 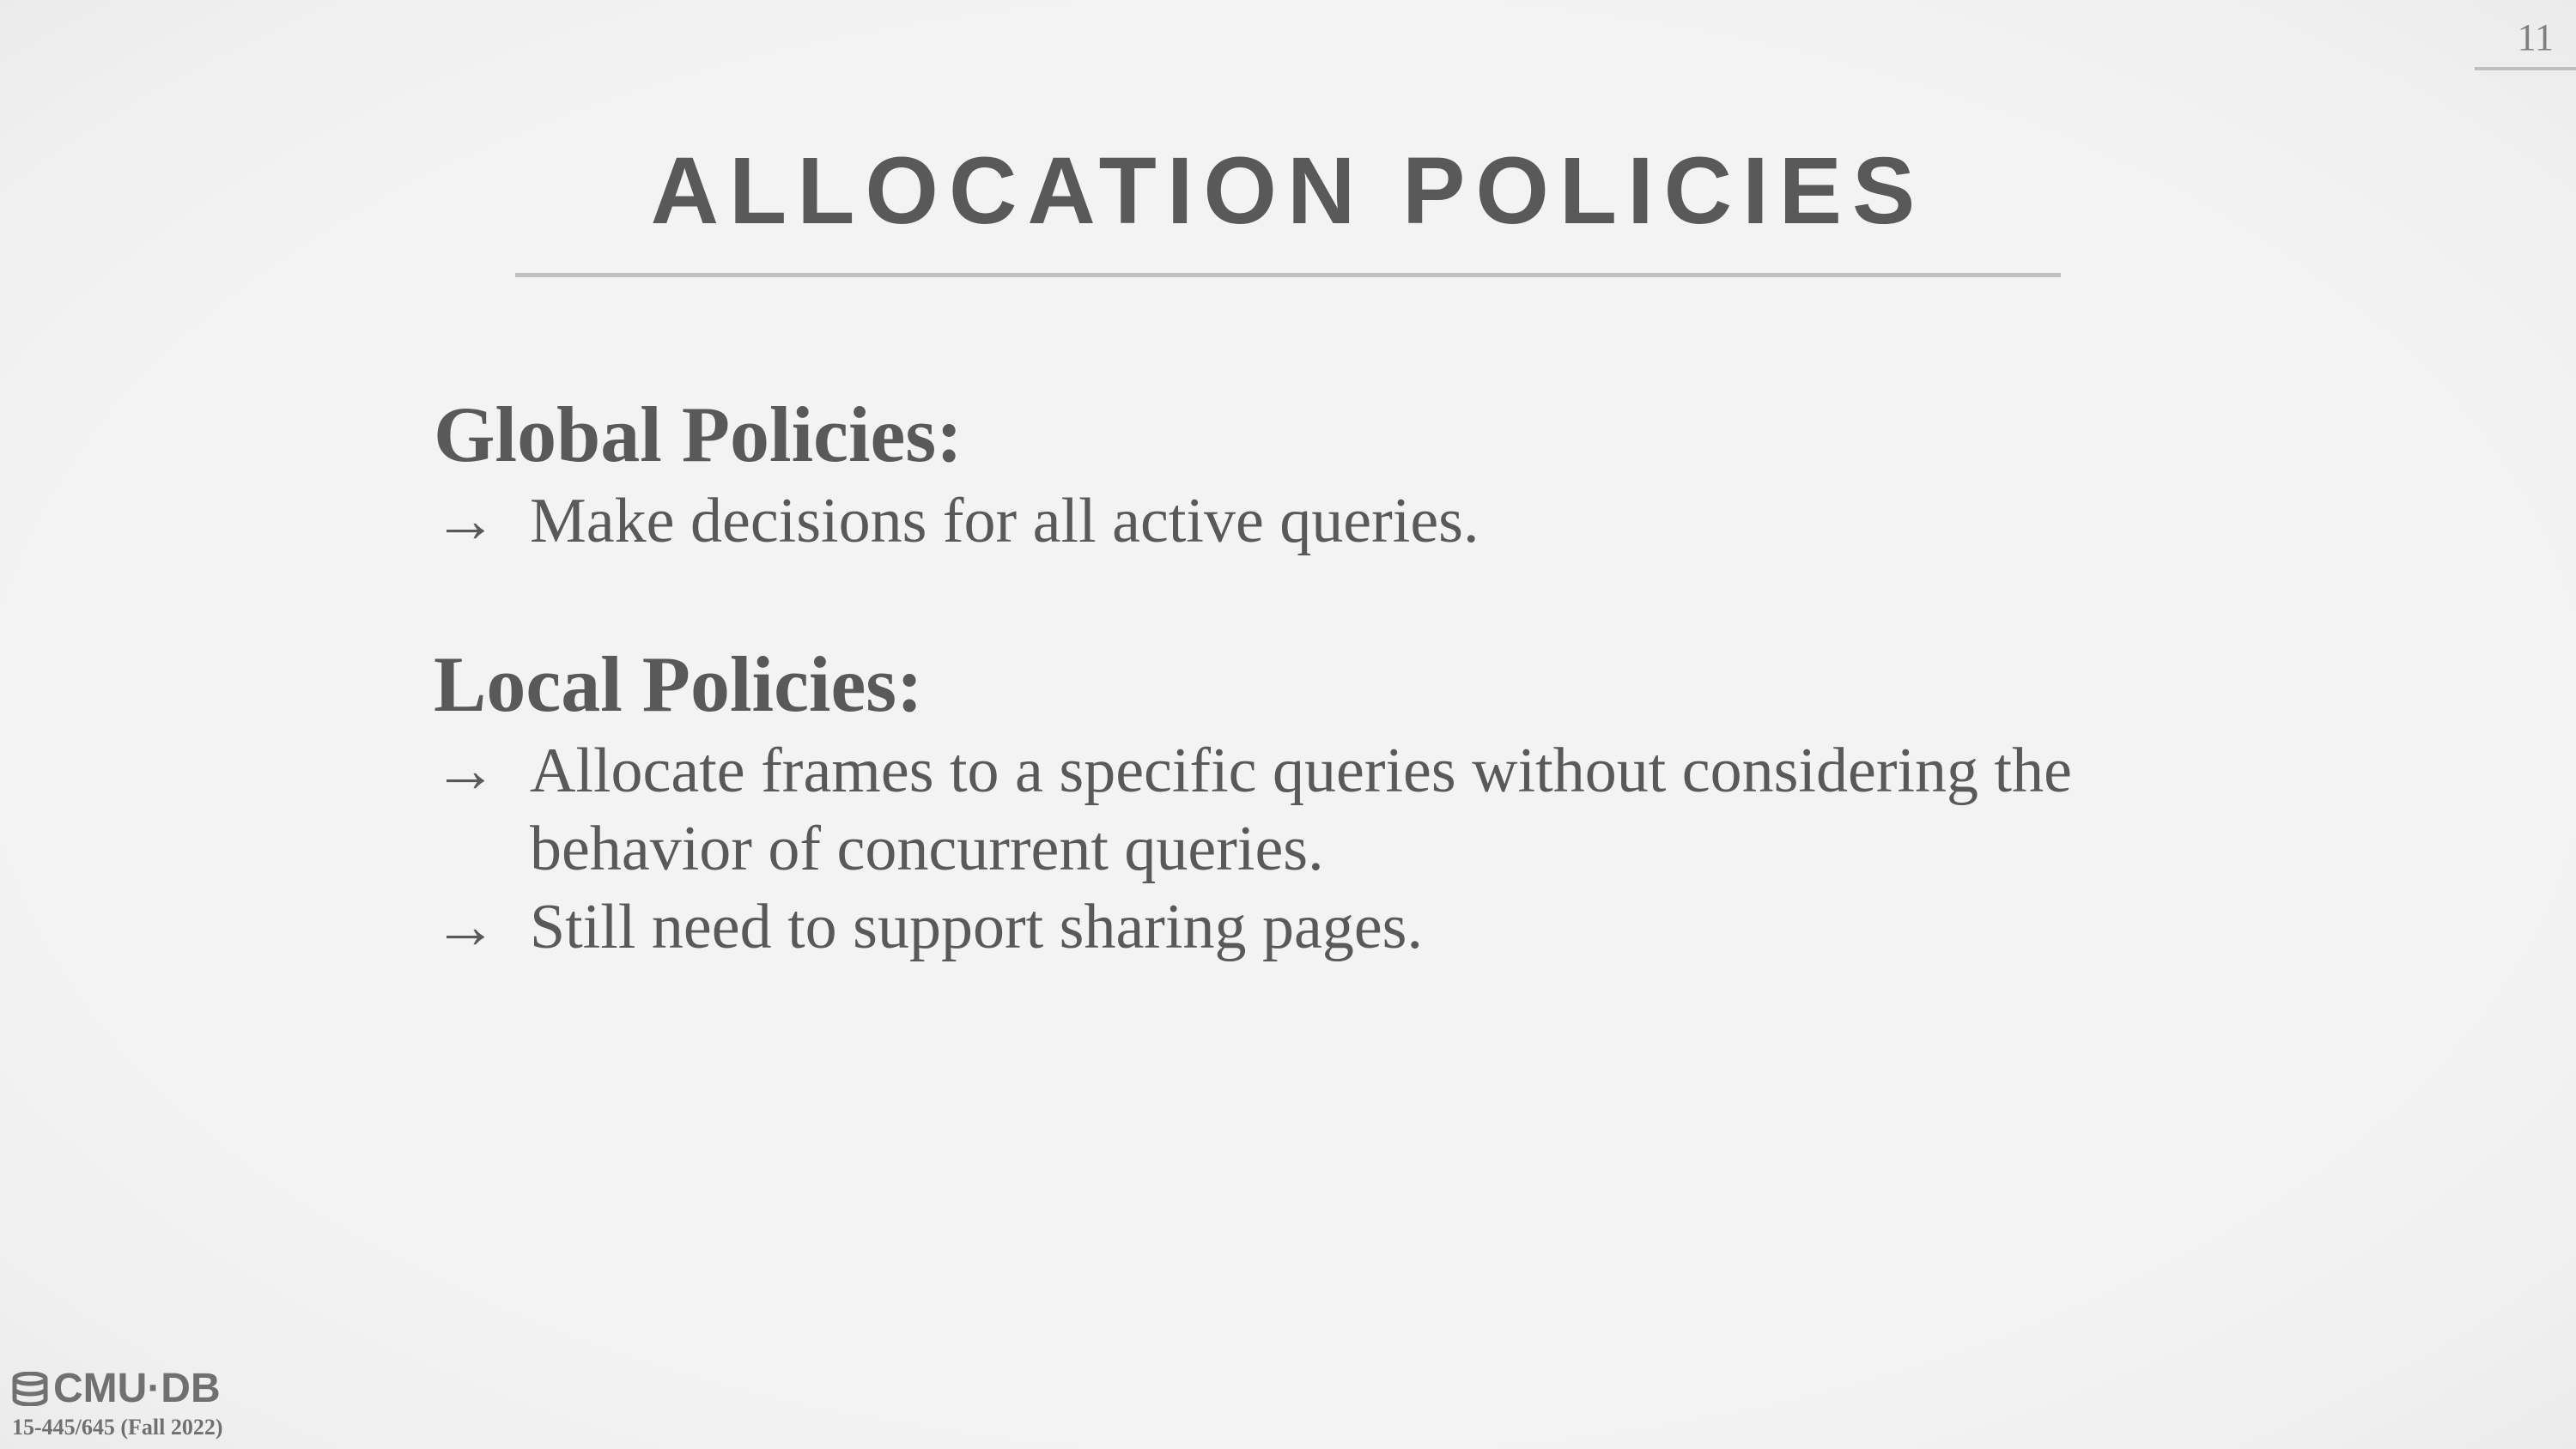 I want to click on bullet-text: Make decisions for all active queries., so click(x=1005, y=521).